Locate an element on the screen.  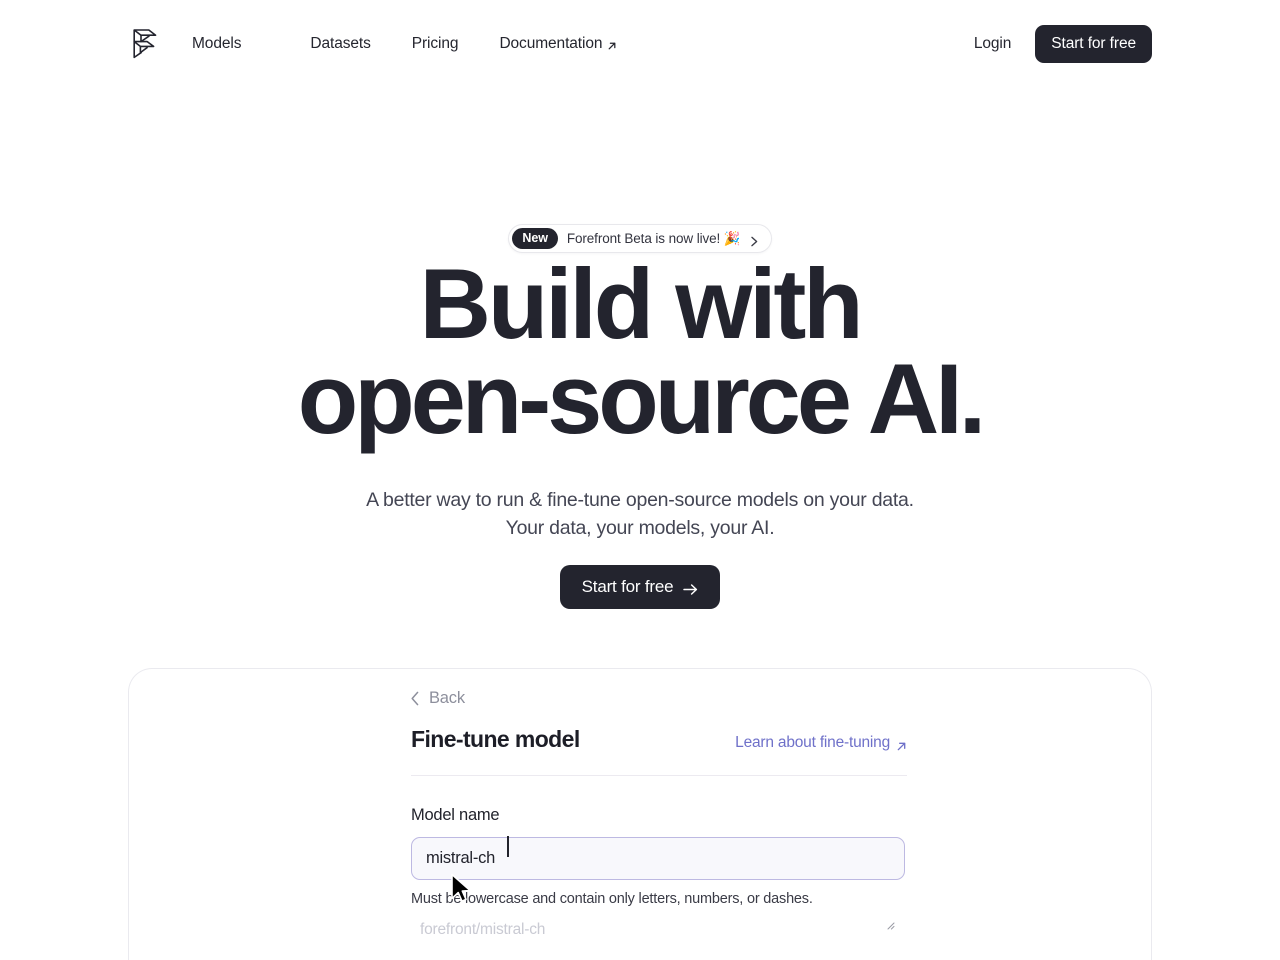
hero-cta-label: Start for free is located at coordinates (627, 586).